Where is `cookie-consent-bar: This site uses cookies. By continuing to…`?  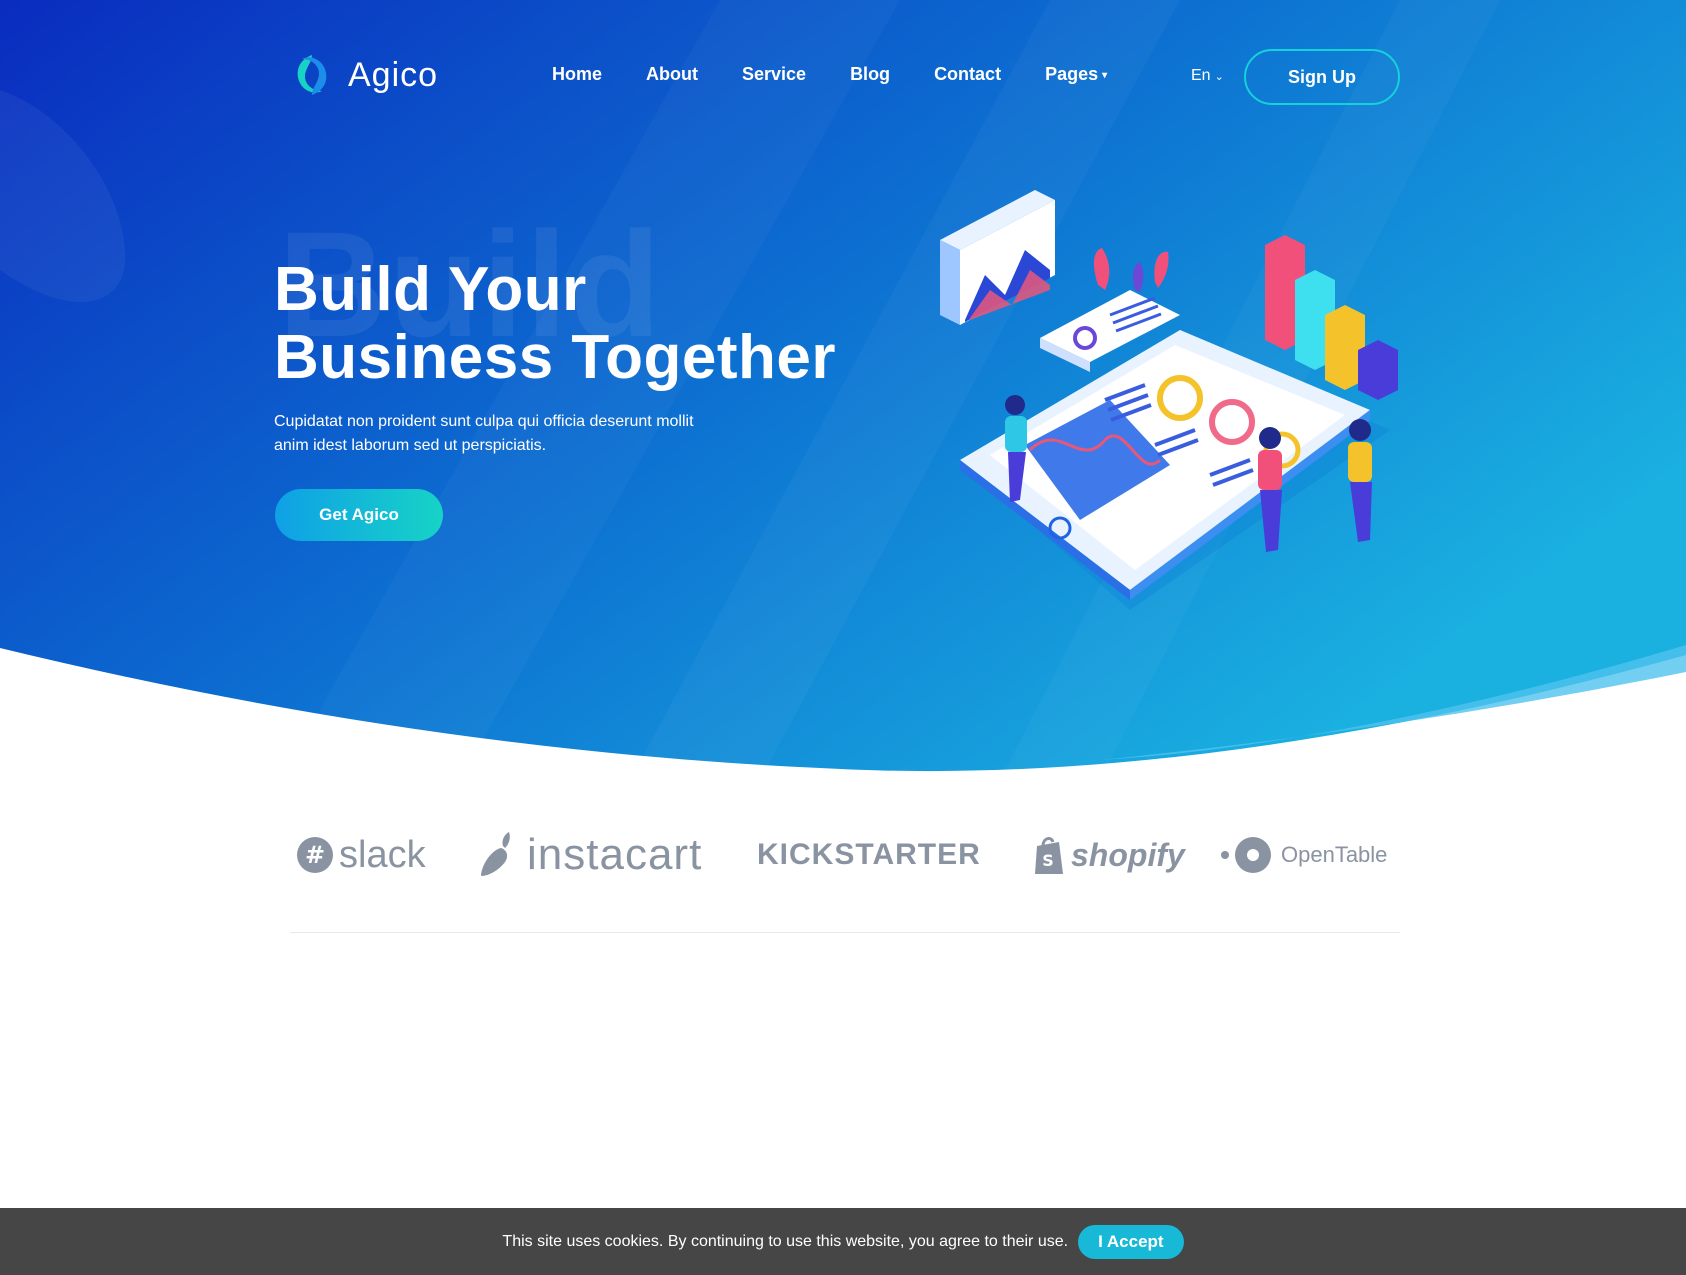 cookie-consent-bar: This site uses cookies. By continuing to… is located at coordinates (843, 1241).